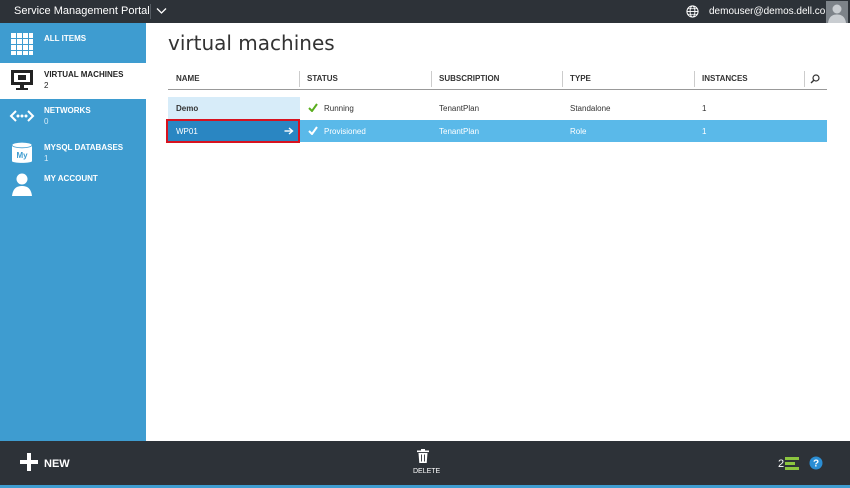  Describe the element at coordinates (22, 116) in the screenshot. I see `network-icon` at that location.